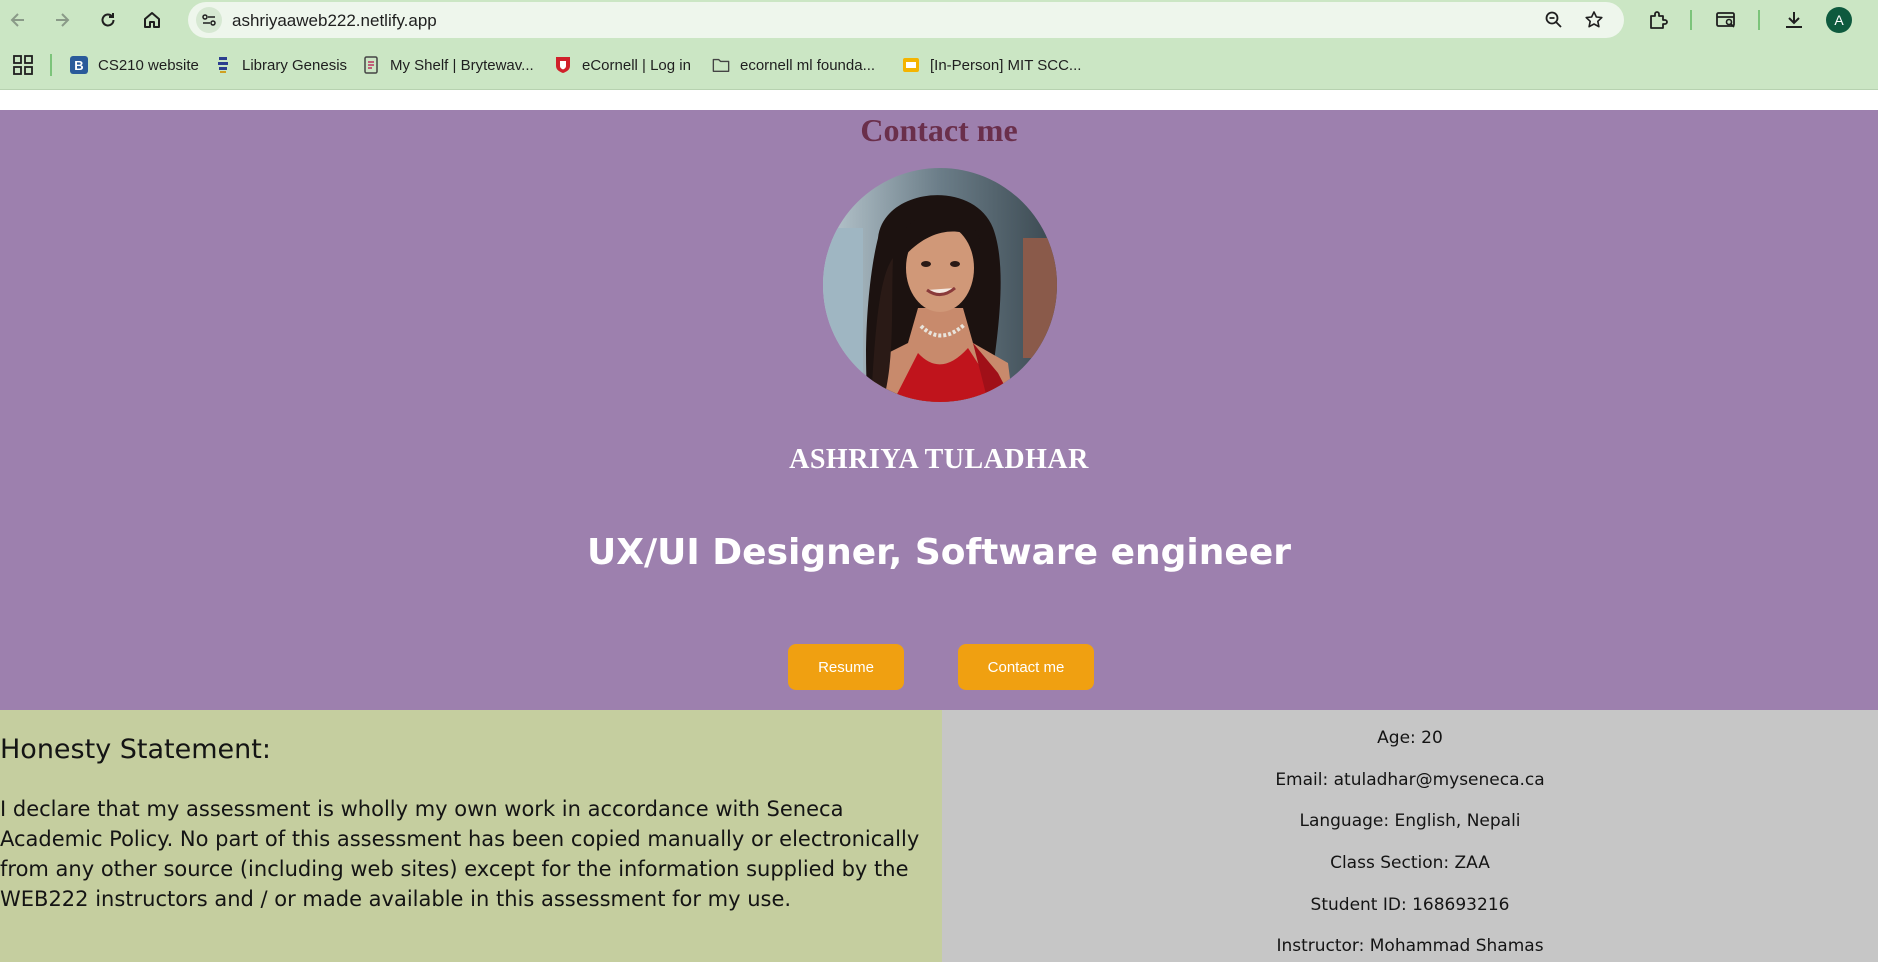  I want to click on person-role: UX/UI Designer, Software engineer, so click(938, 552).